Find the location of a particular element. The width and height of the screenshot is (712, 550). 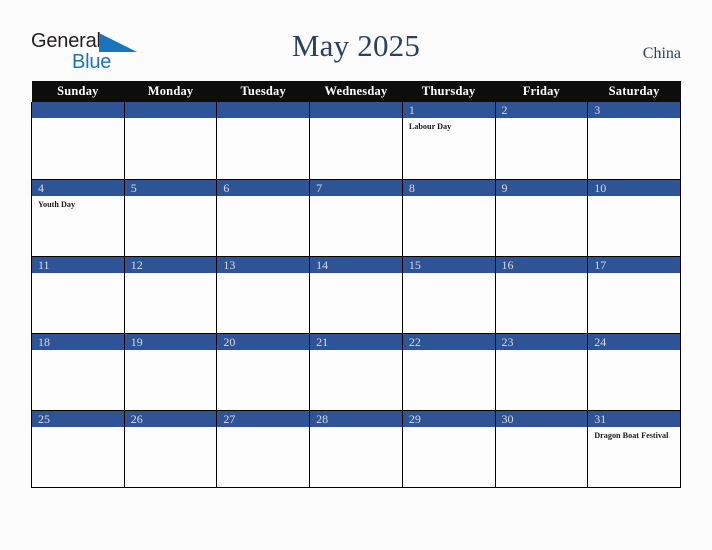

day-number: 3 is located at coordinates (634, 110).